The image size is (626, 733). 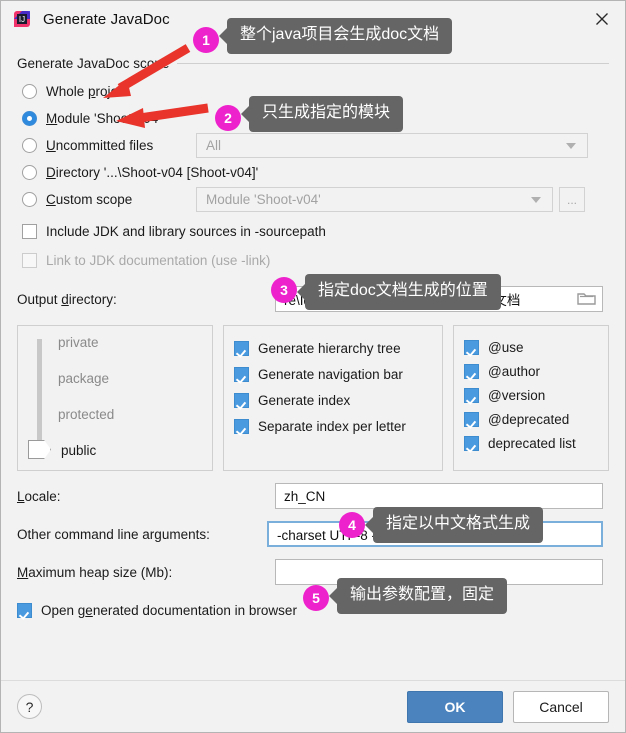 What do you see at coordinates (86, 414) in the screenshot?
I see `slider-tick-protected: protected` at bounding box center [86, 414].